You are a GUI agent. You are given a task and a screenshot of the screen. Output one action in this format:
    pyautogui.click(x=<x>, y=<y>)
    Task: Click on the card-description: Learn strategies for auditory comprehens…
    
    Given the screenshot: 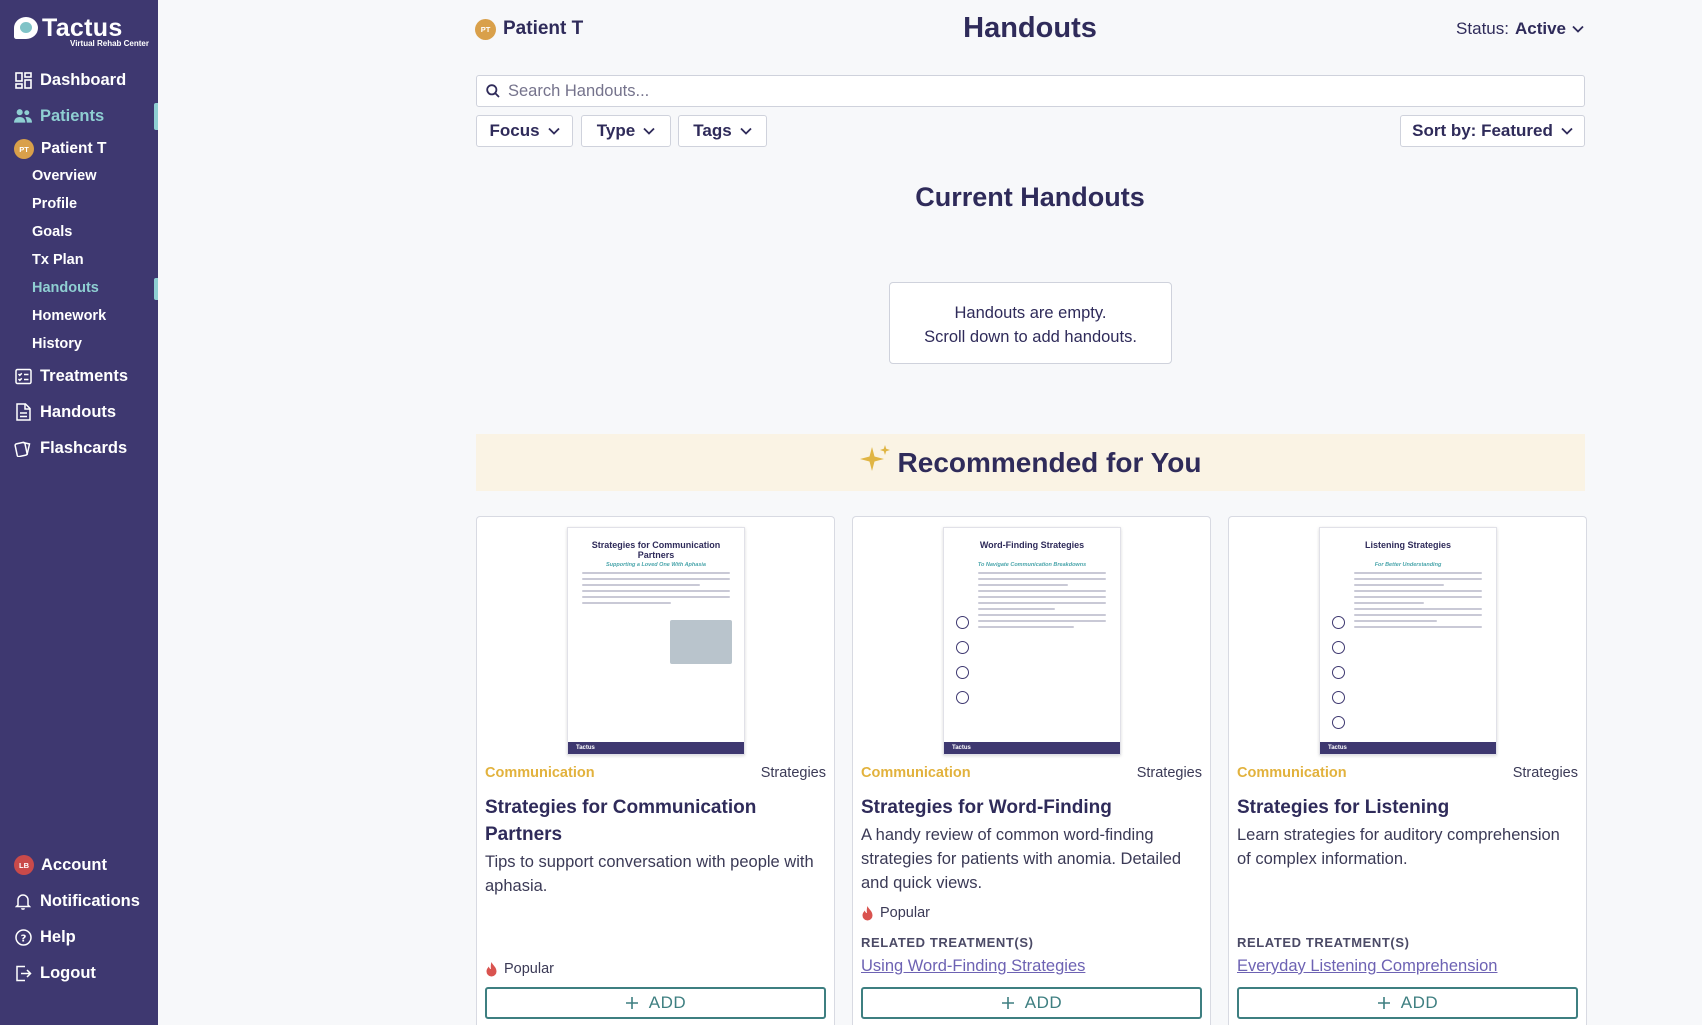 What is the action you would take?
    pyautogui.click(x=1398, y=847)
    